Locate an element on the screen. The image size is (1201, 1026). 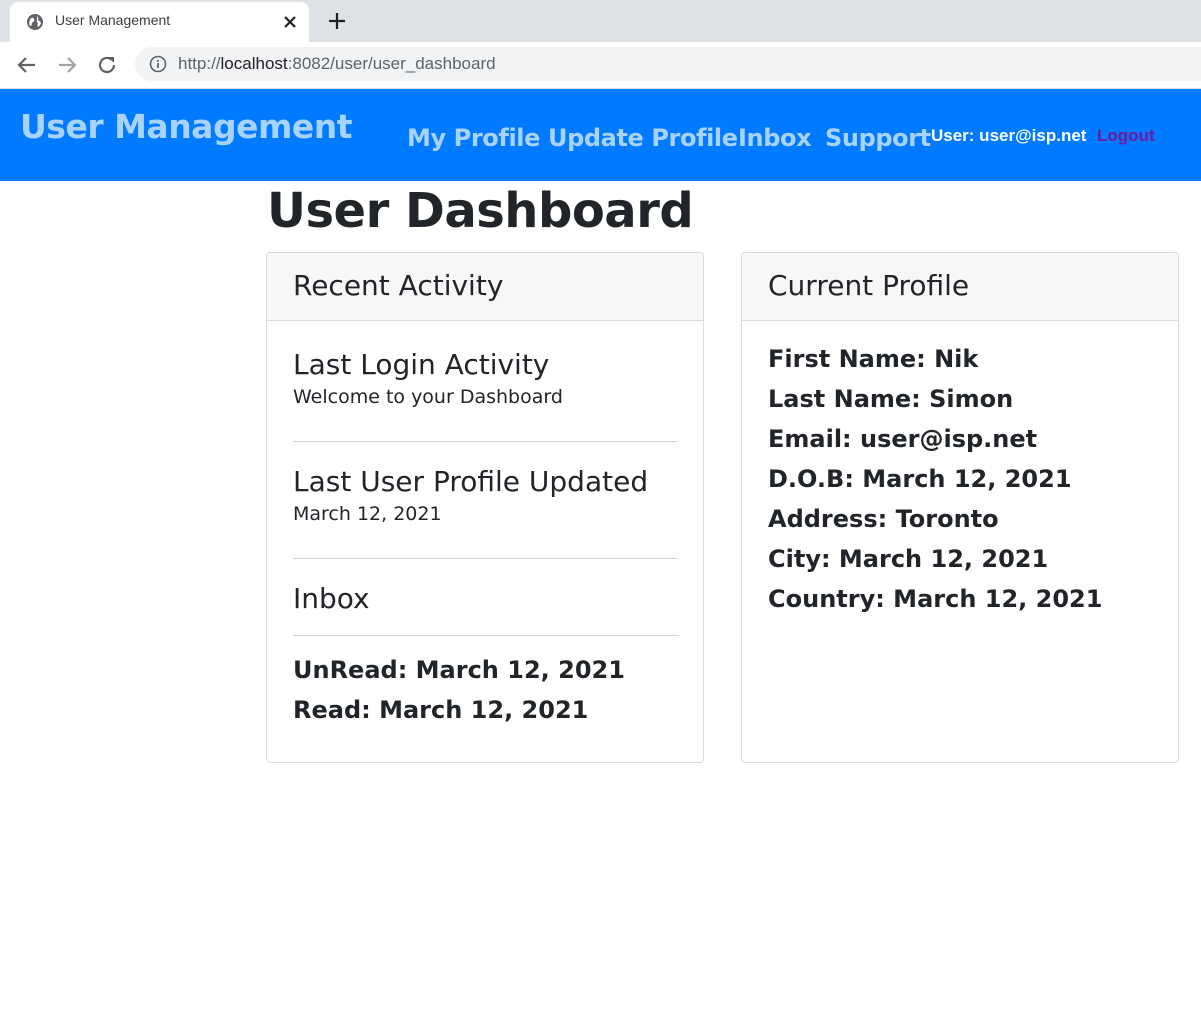
nav-link-inbox: Inbox is located at coordinates (775, 138).